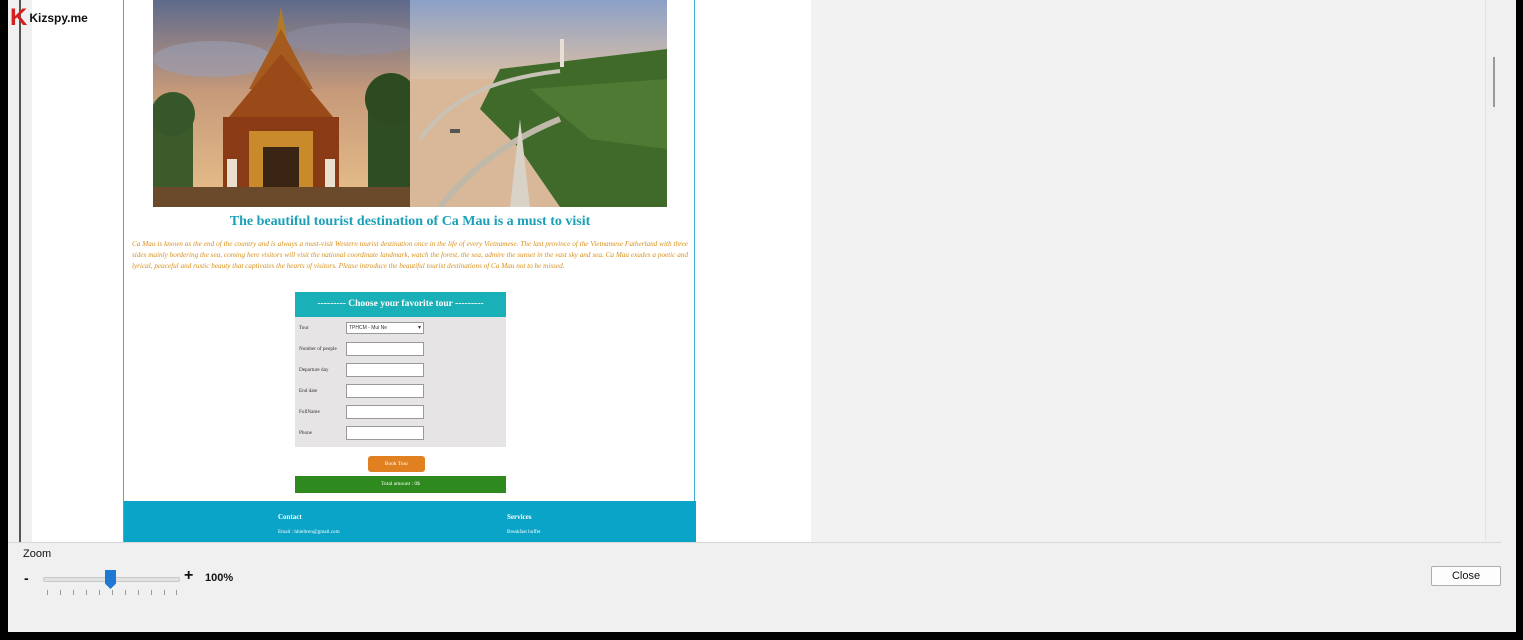 The image size is (1523, 640). Describe the element at coordinates (385, 391) in the screenshot. I see `end-date-input` at that location.